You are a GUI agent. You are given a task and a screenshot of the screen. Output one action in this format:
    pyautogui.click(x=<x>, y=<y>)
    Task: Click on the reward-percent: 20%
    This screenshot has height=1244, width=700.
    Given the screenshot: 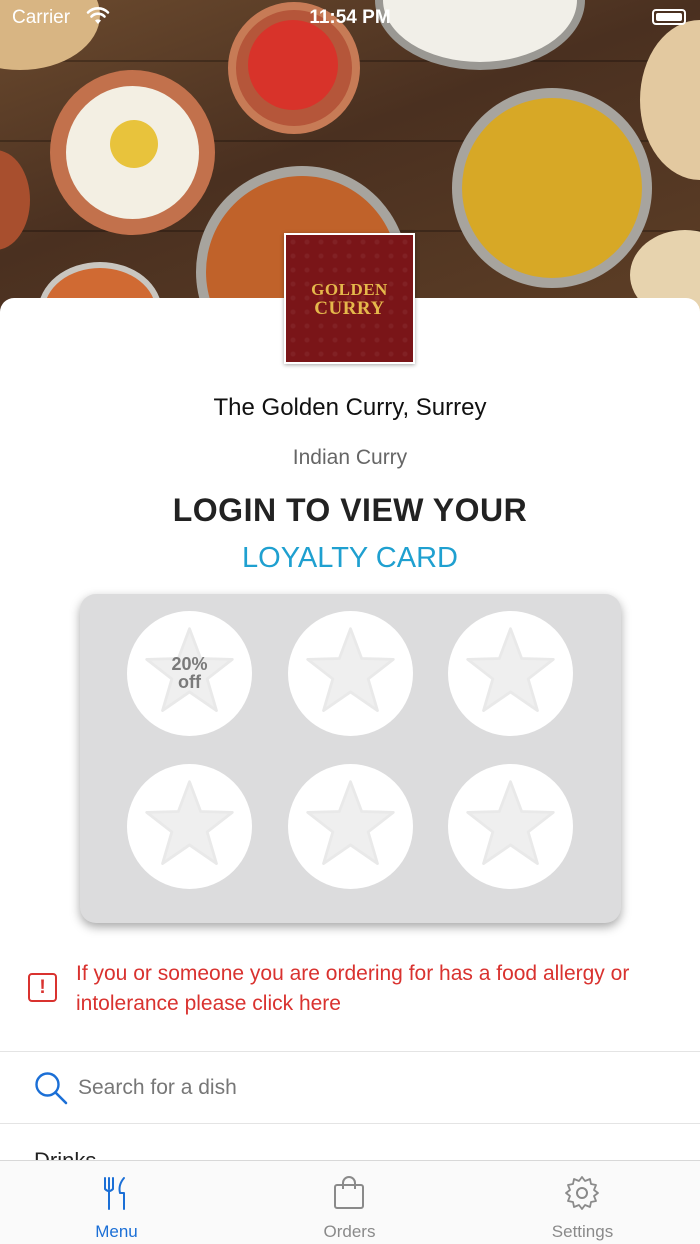 What is the action you would take?
    pyautogui.click(x=189, y=664)
    